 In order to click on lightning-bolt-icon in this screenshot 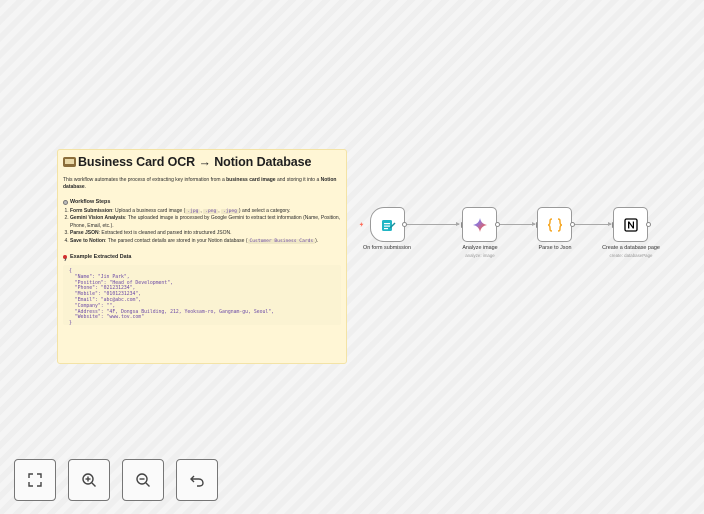, I will do `click(361, 224)`.